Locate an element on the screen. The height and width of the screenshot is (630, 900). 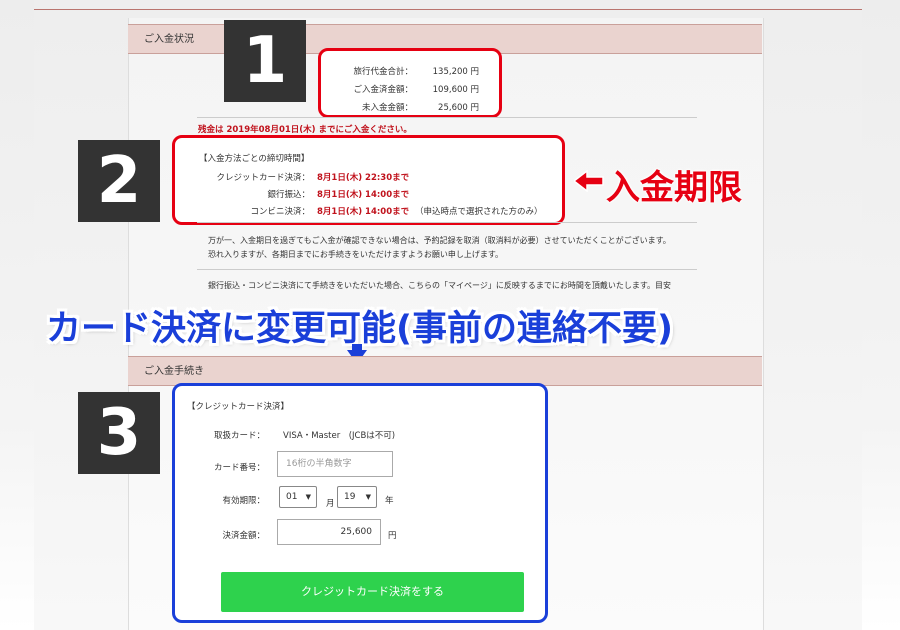
card-number-label: カード番号： is located at coordinates (239, 468).